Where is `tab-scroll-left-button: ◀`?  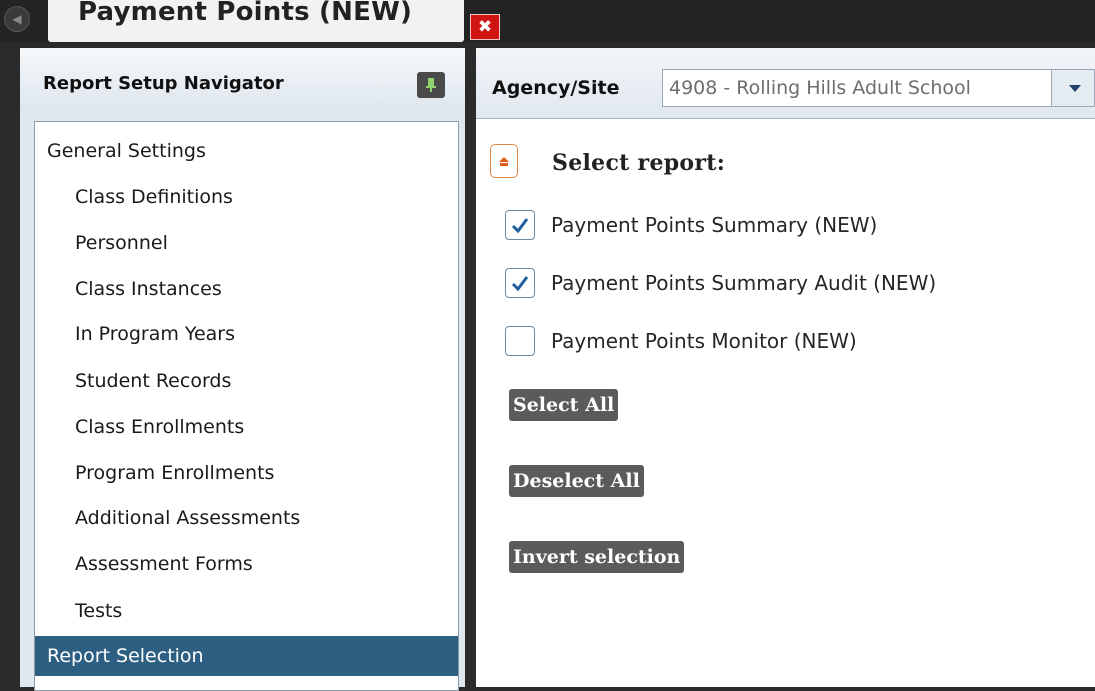 tab-scroll-left-button: ◀ is located at coordinates (17, 19).